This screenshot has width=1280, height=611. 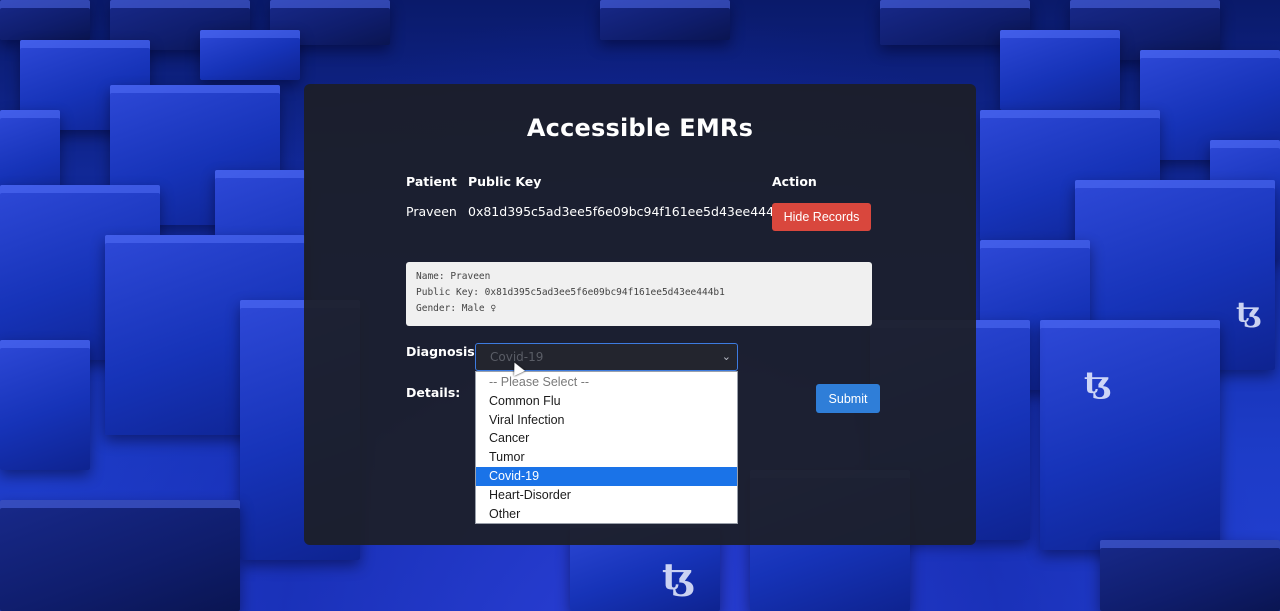 I want to click on record-gender-line: Gender: Male ♀, so click(x=456, y=308).